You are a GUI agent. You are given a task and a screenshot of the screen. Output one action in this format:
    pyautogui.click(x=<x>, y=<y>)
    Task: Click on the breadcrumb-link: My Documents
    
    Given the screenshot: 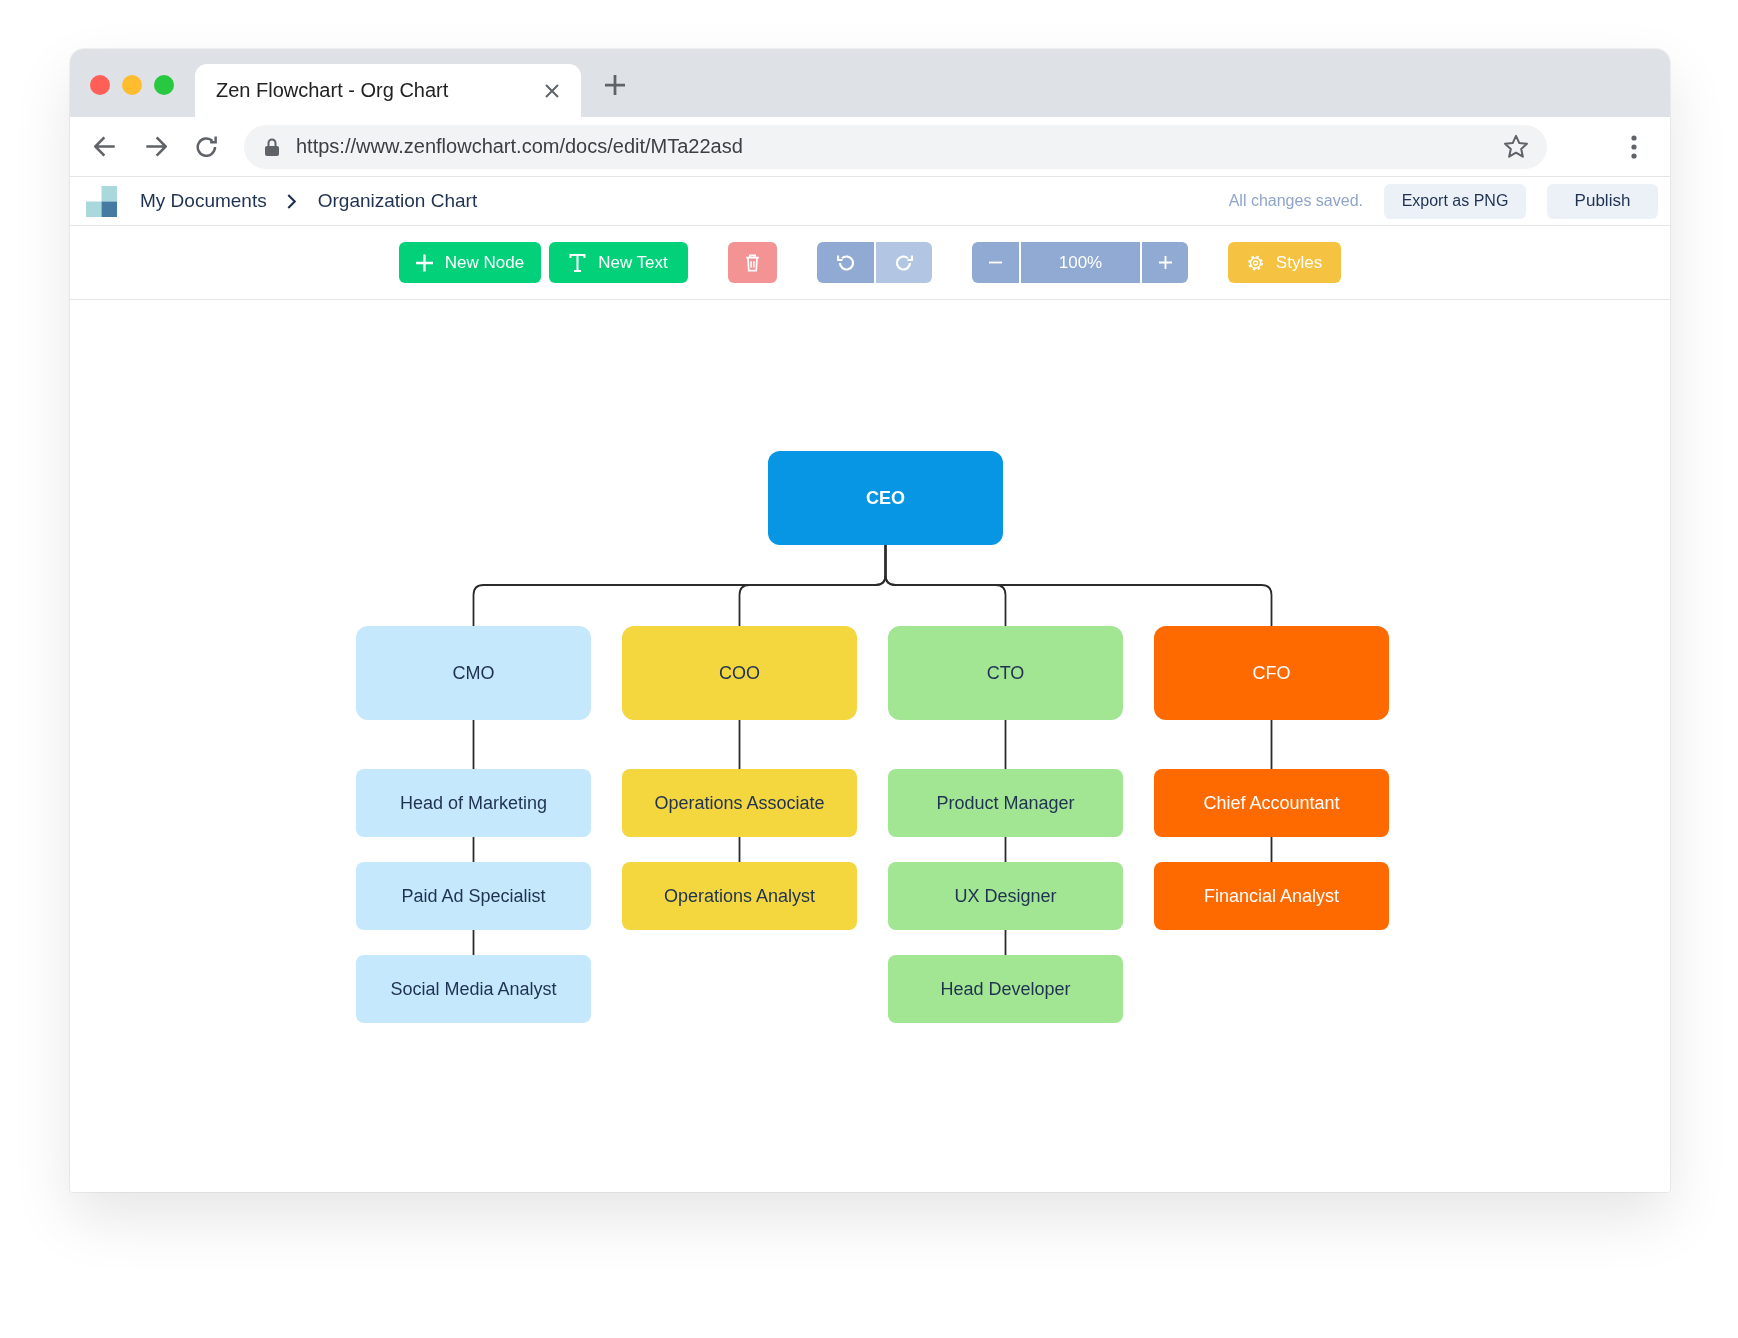 What is the action you would take?
    pyautogui.click(x=203, y=201)
    